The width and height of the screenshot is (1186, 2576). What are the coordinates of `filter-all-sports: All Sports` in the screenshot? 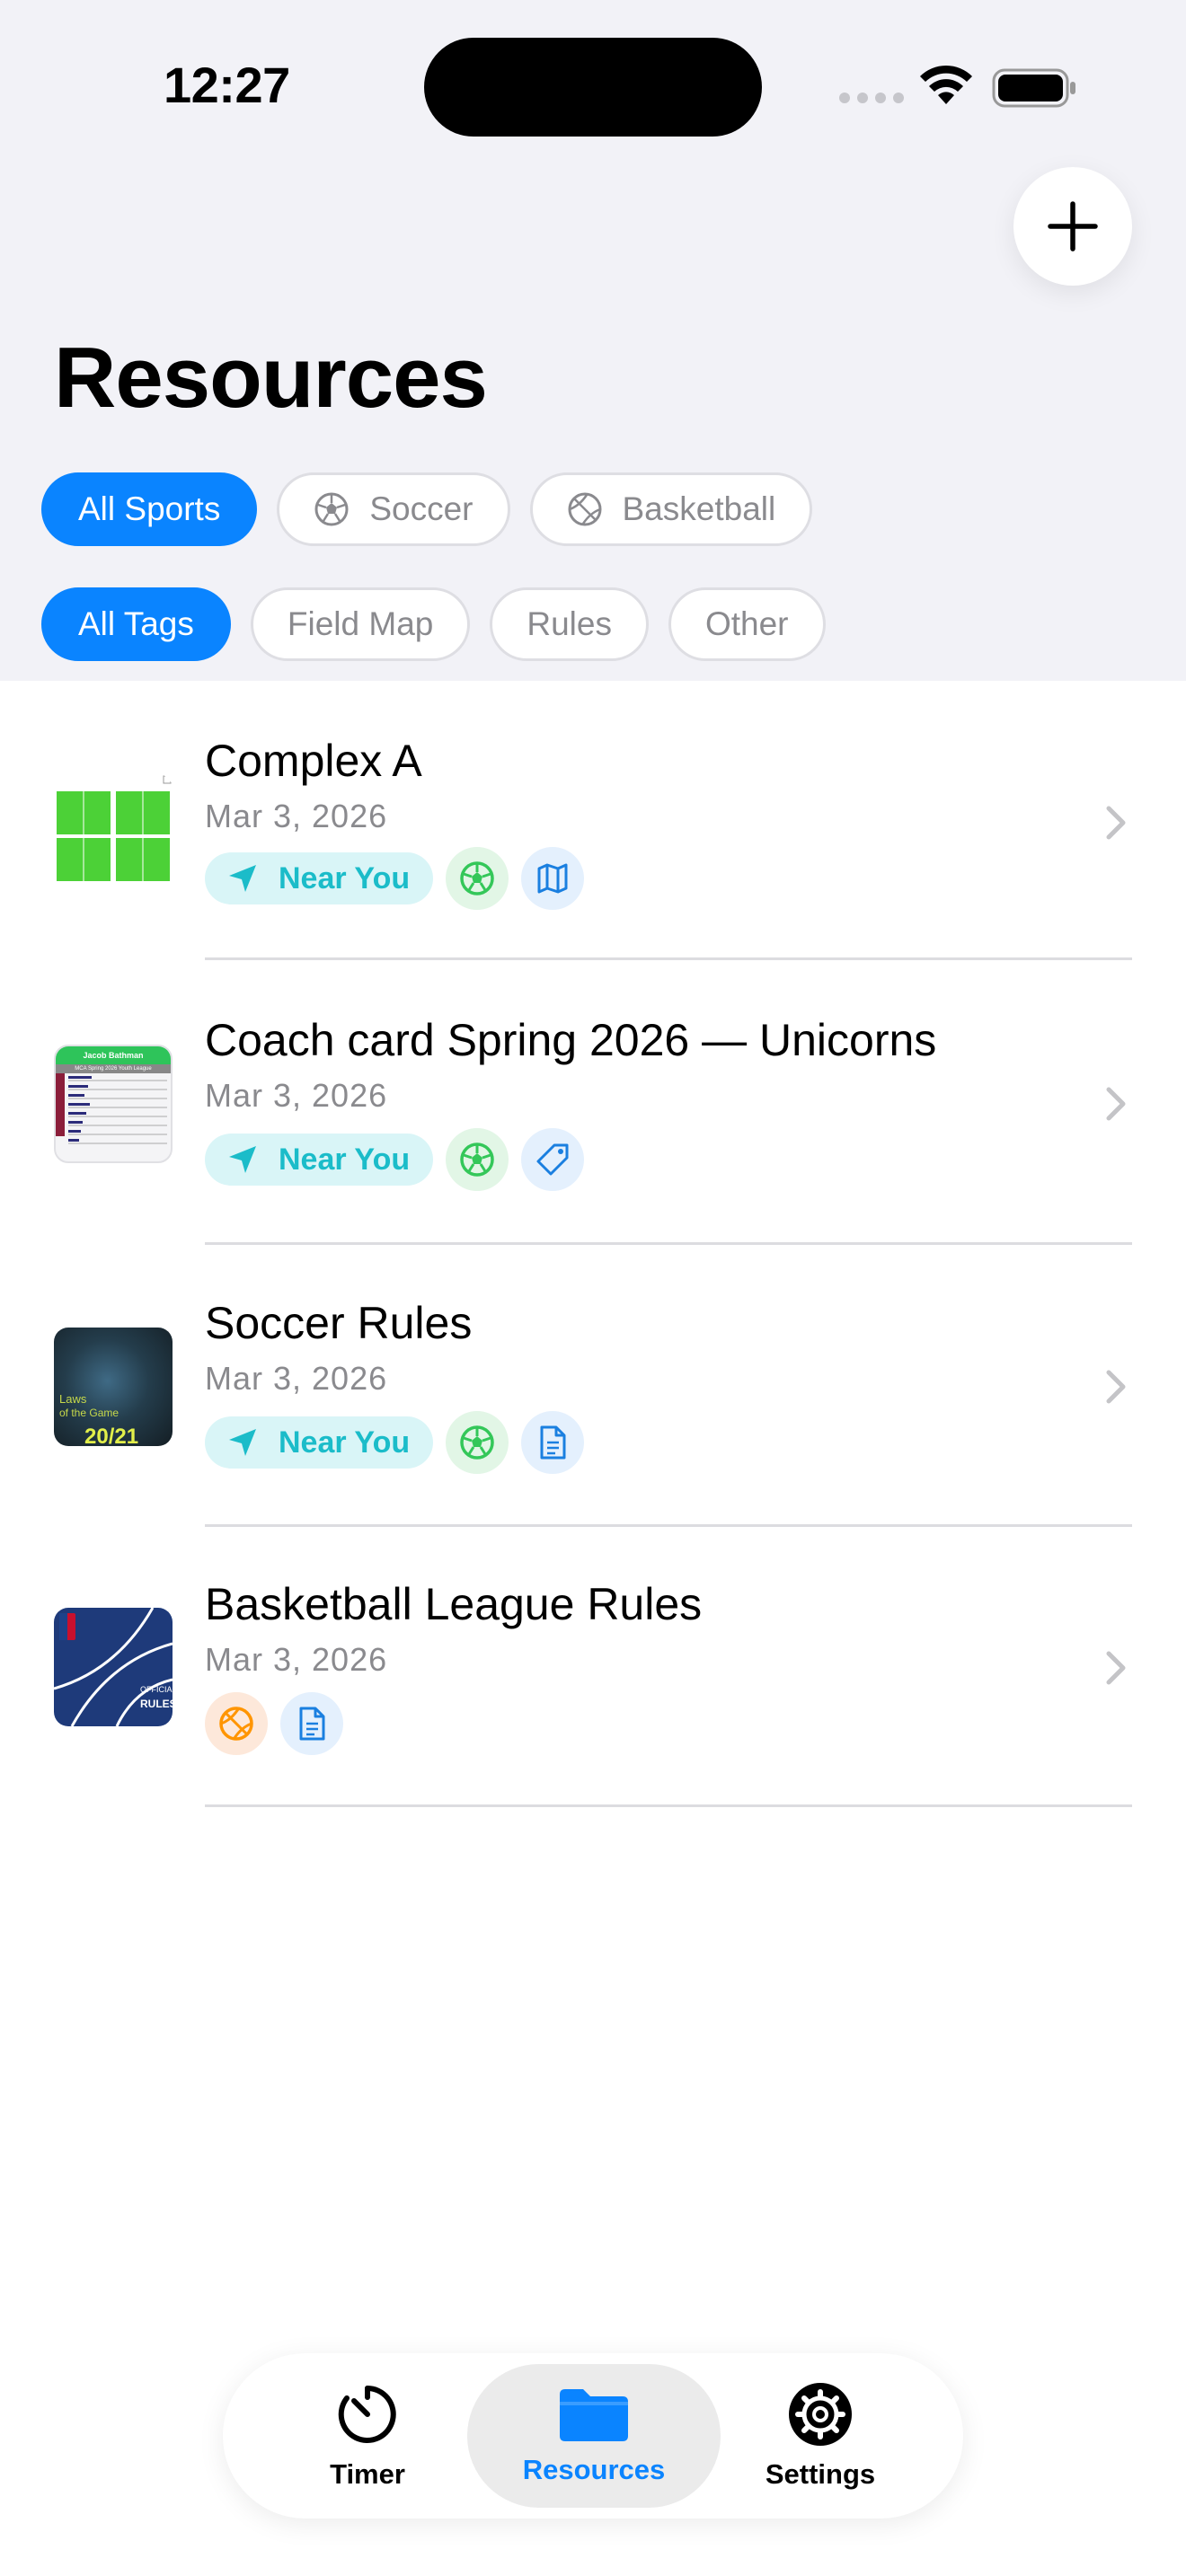 It's located at (149, 509).